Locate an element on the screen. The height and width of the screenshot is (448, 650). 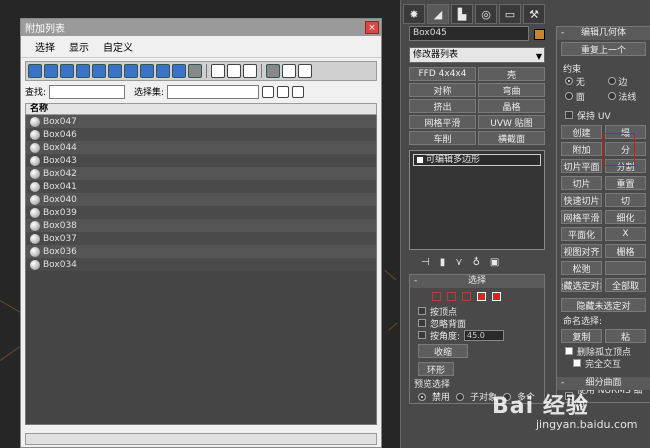
modifier-button: 晶格 is located at coordinates (511, 106).